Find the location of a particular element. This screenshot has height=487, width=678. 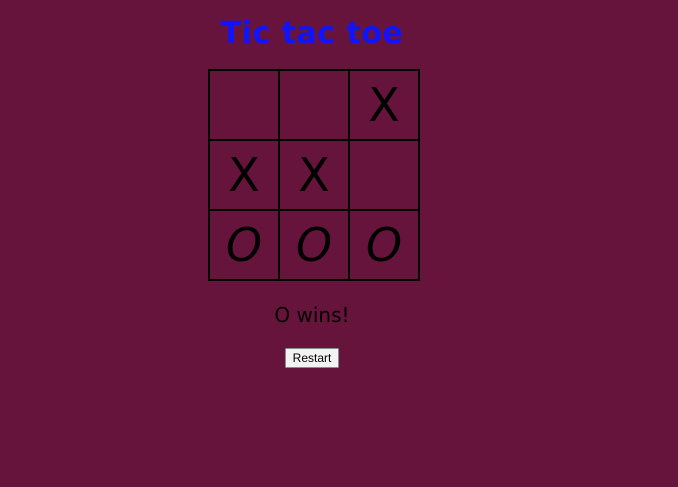

board-cell-r3c3: O is located at coordinates (384, 245).